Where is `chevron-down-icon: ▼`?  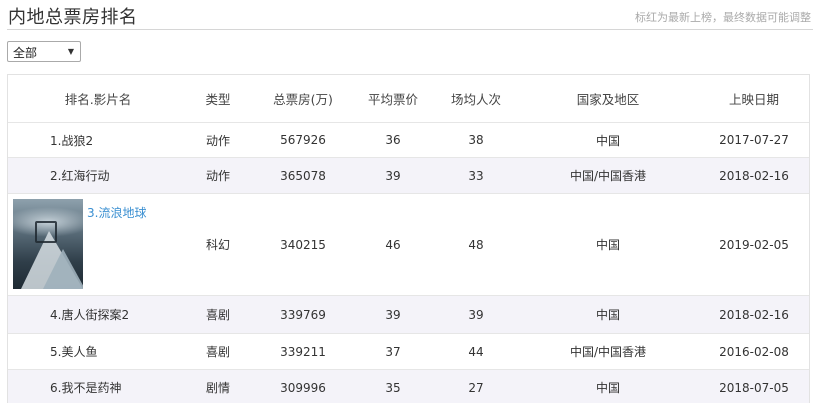 chevron-down-icon: ▼ is located at coordinates (70, 51).